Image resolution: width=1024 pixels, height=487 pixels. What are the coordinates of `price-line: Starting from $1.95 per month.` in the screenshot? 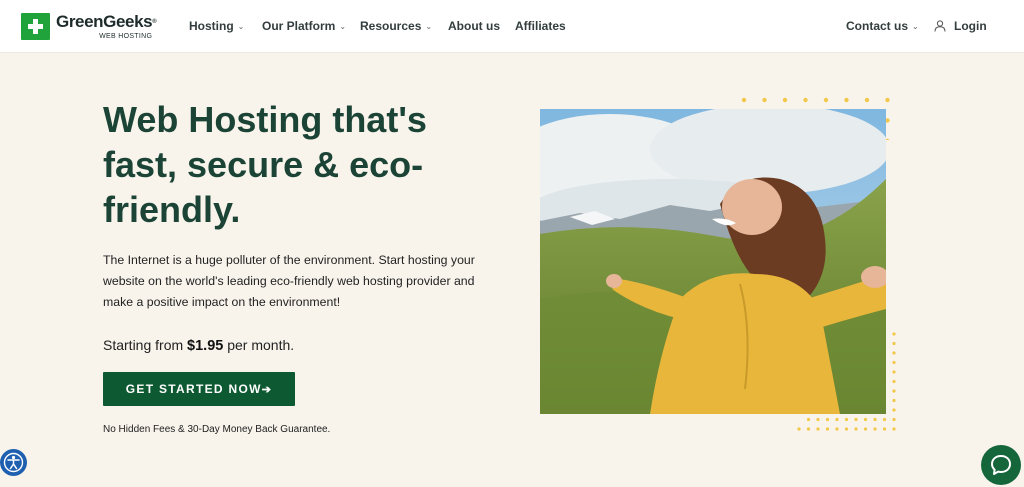 It's located at (198, 345).